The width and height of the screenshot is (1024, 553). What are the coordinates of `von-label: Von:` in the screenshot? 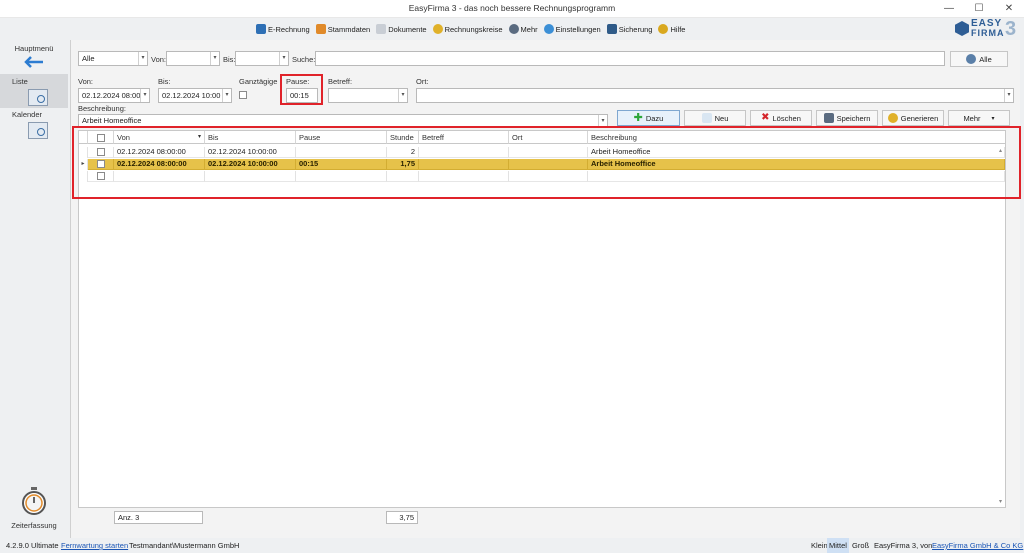 It's located at (86, 81).